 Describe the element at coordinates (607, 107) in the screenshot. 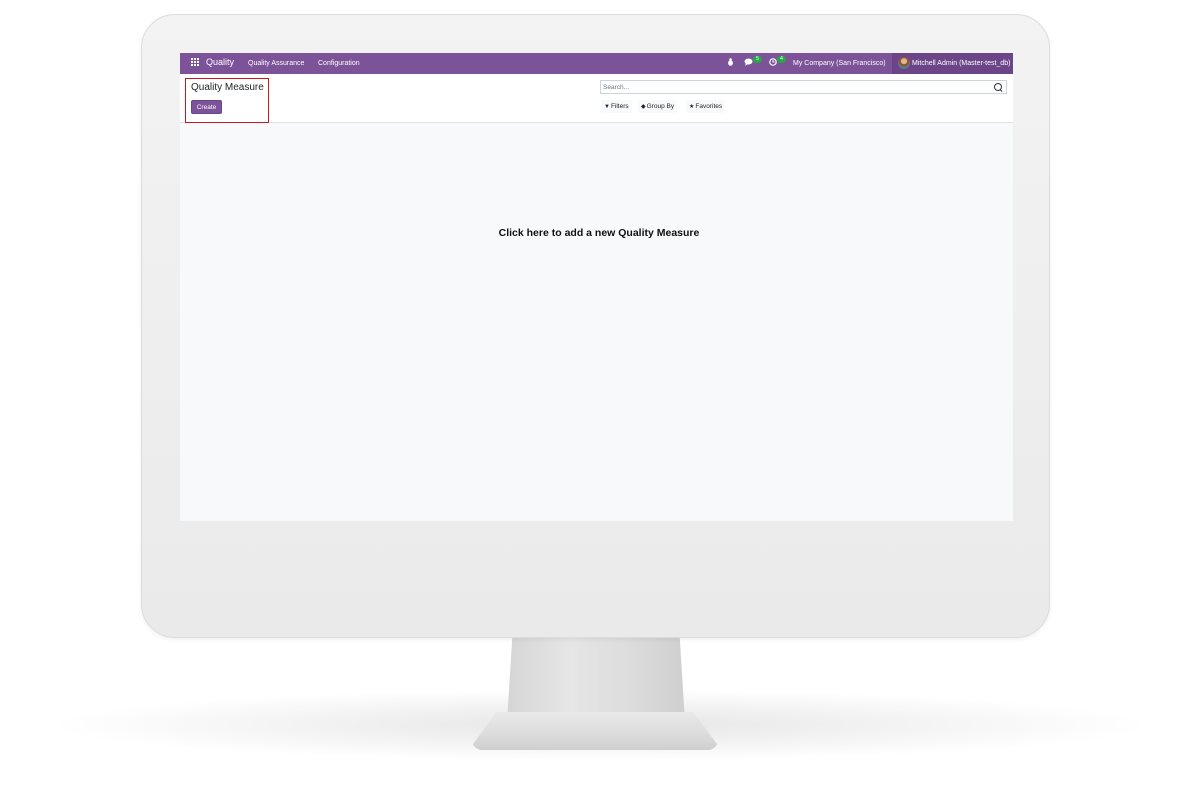

I see `filter-icon: ▼` at that location.